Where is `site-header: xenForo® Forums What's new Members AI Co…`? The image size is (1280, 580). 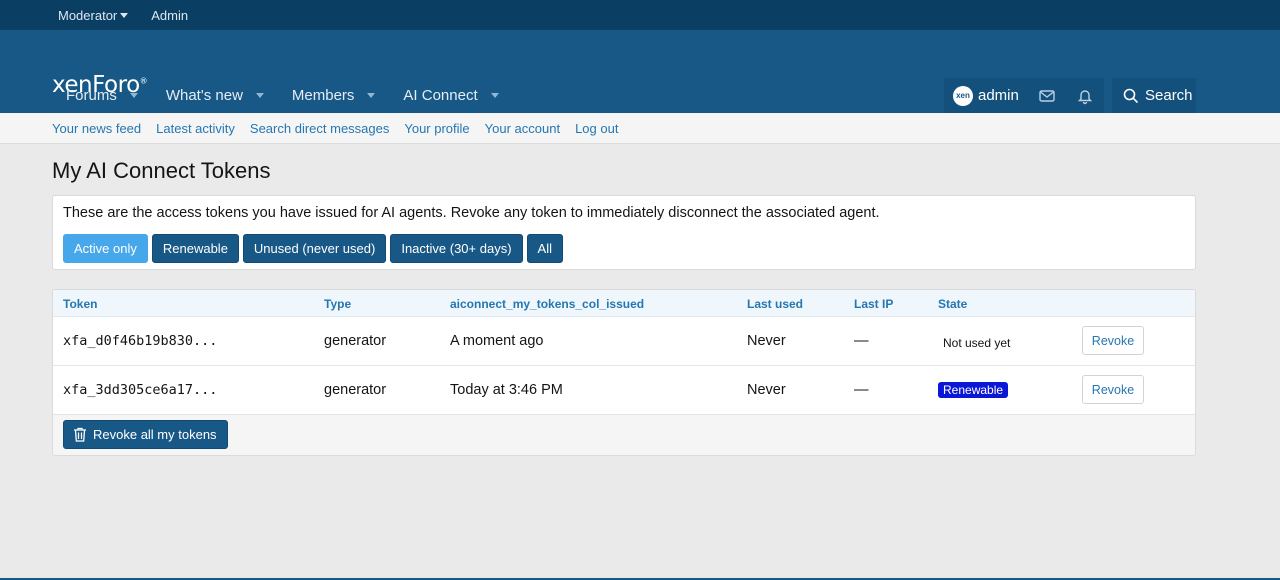
site-header: xenForo® Forums What's new Members AI Co… is located at coordinates (640, 71).